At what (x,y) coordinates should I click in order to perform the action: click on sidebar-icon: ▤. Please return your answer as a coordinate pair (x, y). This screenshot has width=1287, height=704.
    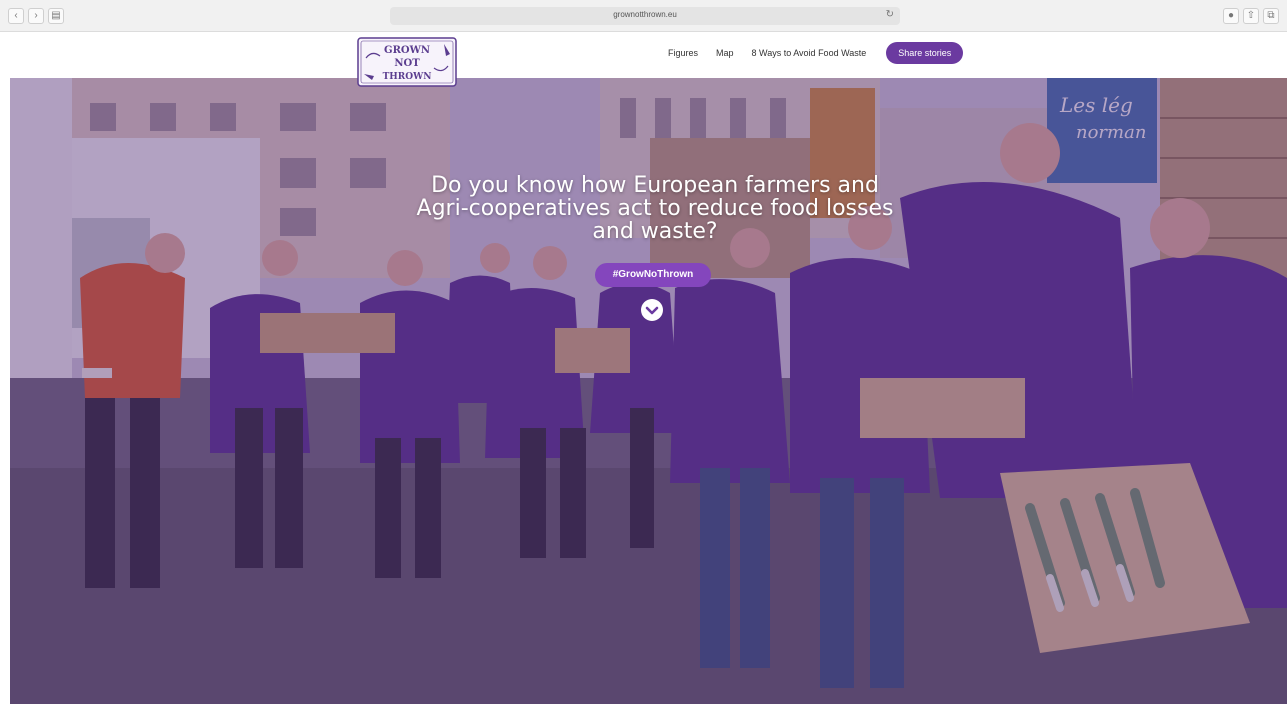
    Looking at the image, I should click on (56, 16).